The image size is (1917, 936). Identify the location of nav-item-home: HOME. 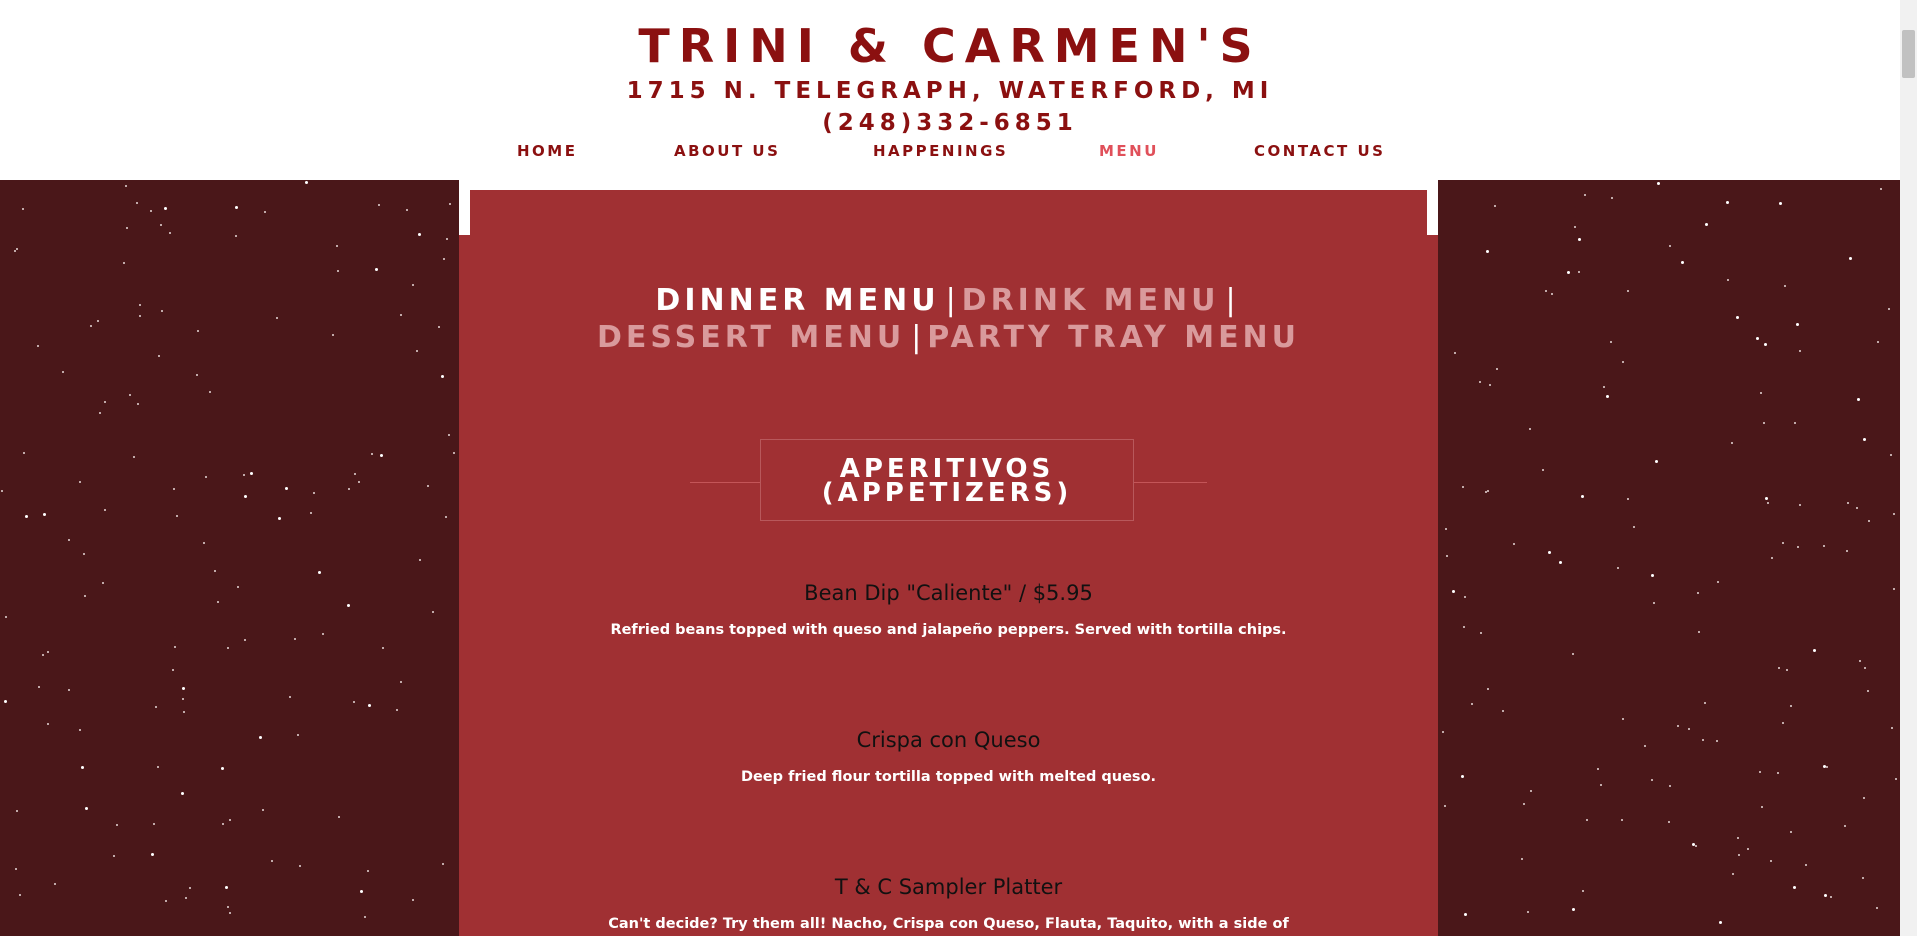
(547, 151).